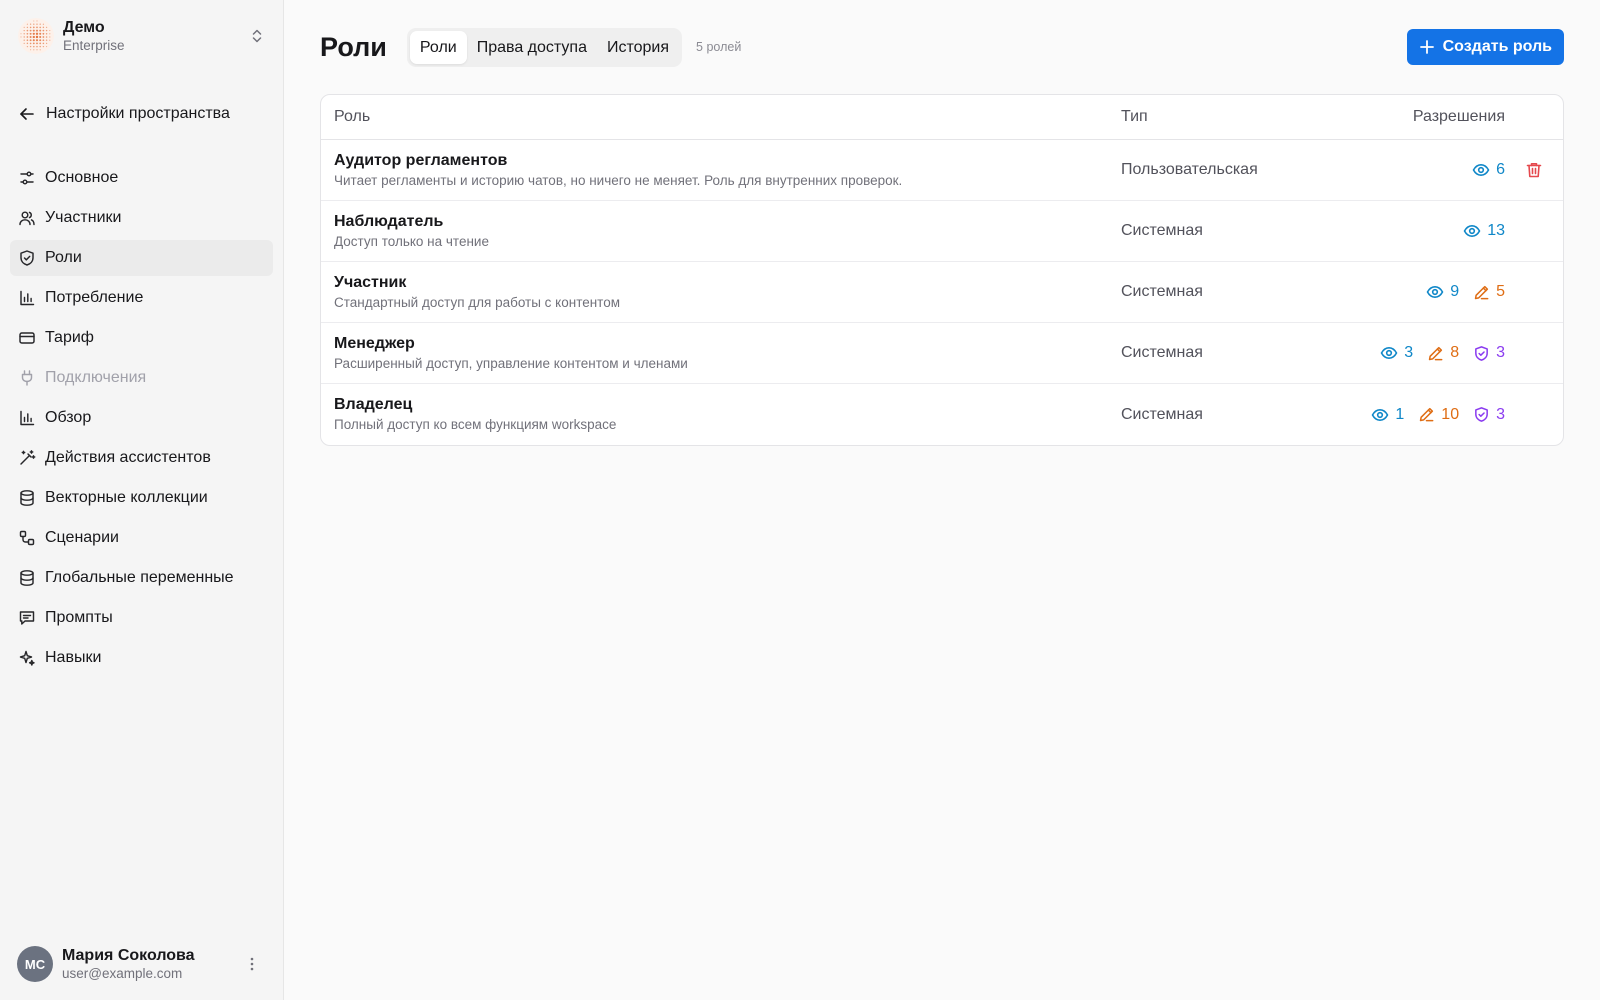 This screenshot has height=1000, width=1600. Describe the element at coordinates (141, 538) in the screenshot. I see `sidebar-item-scenarios: Сценарии` at that location.